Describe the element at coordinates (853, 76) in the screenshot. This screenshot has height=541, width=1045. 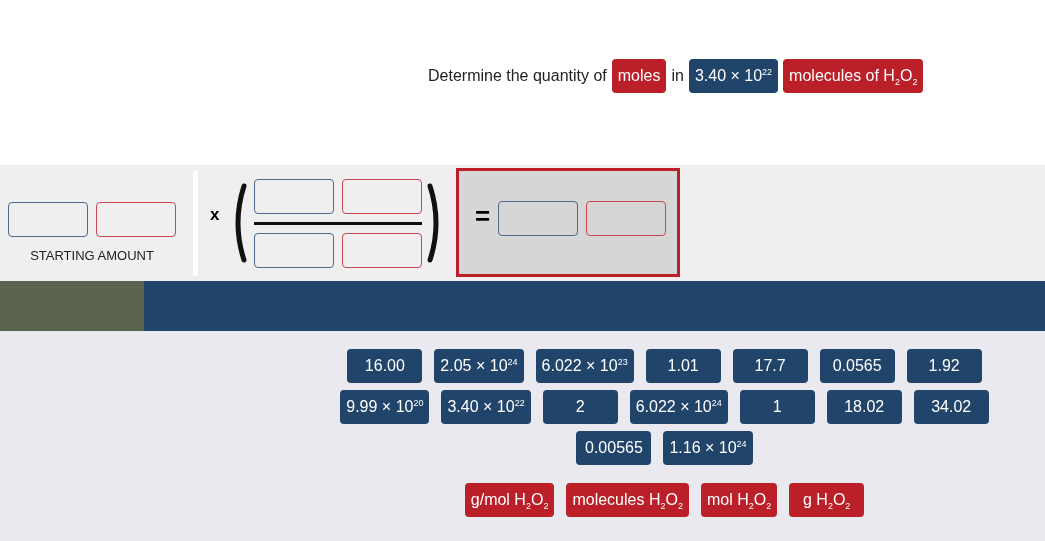
I see `unit-label: molecules of H$_{2}$O$_{2}$` at that location.